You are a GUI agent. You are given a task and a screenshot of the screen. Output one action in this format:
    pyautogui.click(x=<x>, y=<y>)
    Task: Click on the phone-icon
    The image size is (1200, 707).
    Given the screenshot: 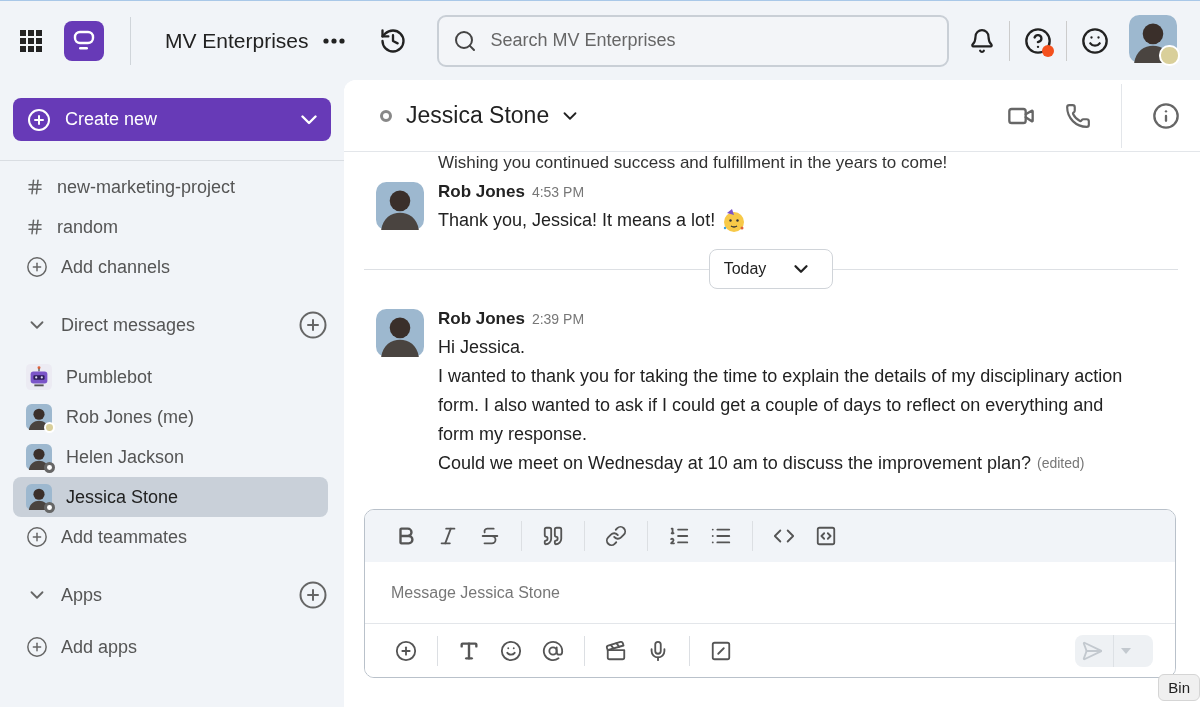 What is the action you would take?
    pyautogui.click(x=1078, y=115)
    